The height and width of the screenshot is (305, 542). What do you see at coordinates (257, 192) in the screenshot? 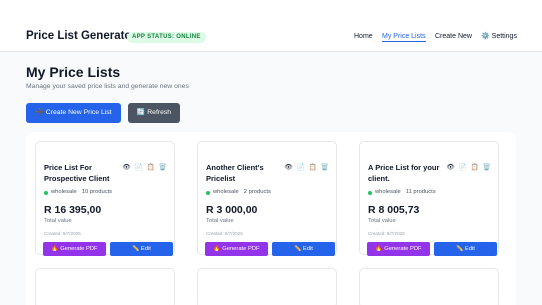
I see `card-product-count: 2 products` at bounding box center [257, 192].